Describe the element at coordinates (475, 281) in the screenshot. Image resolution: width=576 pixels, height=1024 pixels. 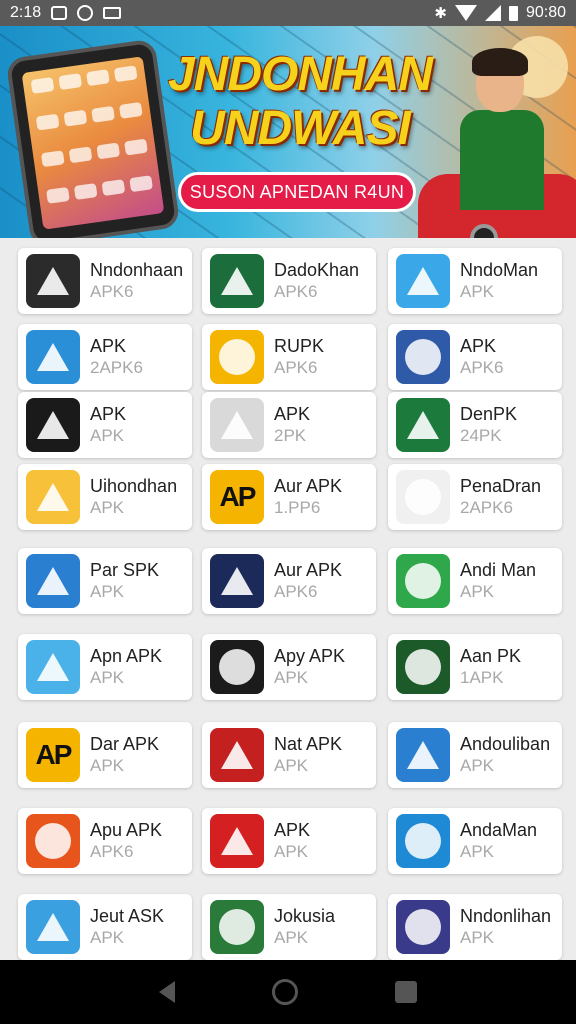
I see `app-card: NndoMan APK` at that location.